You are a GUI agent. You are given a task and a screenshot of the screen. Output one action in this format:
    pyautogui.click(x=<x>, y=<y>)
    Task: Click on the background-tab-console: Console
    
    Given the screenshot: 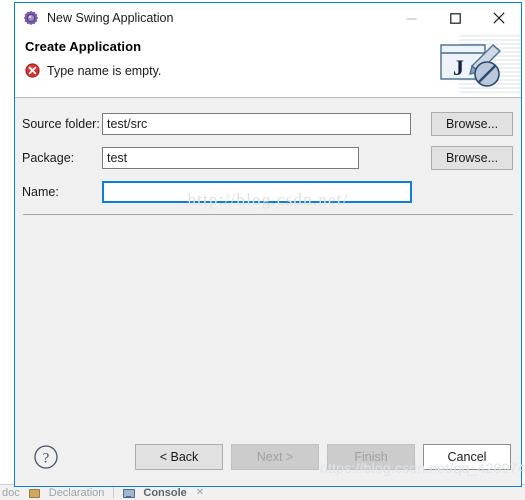 What is the action you would take?
    pyautogui.click(x=164, y=493)
    